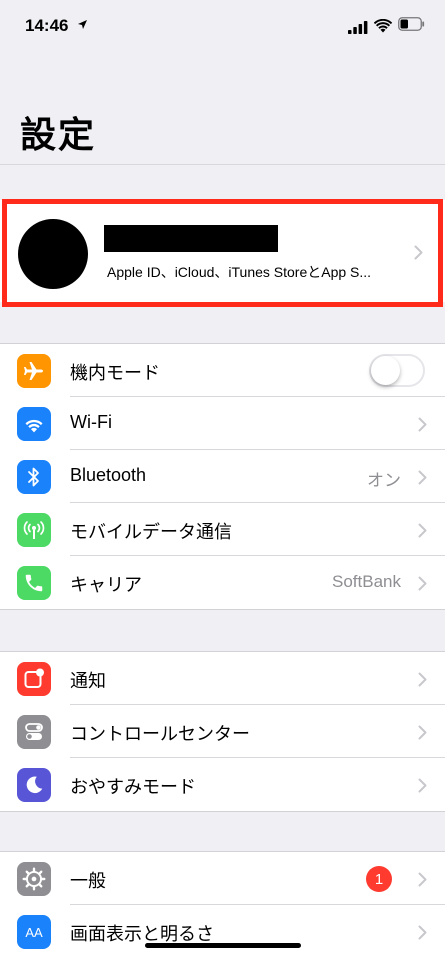 The height and width of the screenshot is (958, 445). I want to click on settings-row-general: 一般 1, so click(222, 878).